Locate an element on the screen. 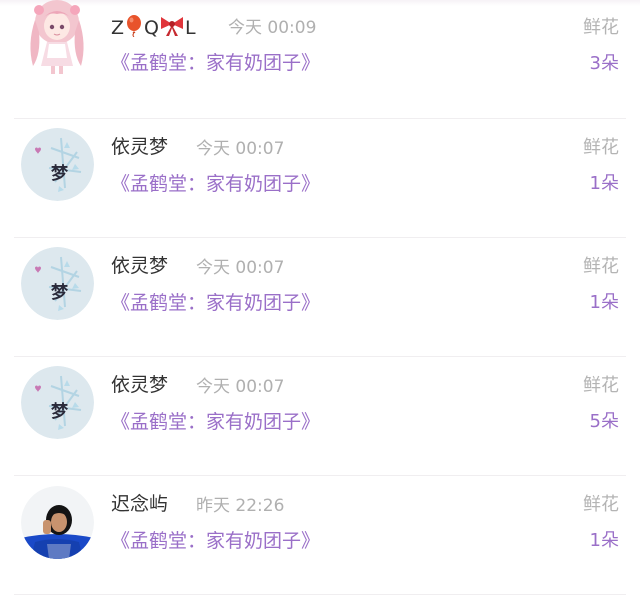 This screenshot has height=595, width=640. name-part: Q is located at coordinates (151, 28).